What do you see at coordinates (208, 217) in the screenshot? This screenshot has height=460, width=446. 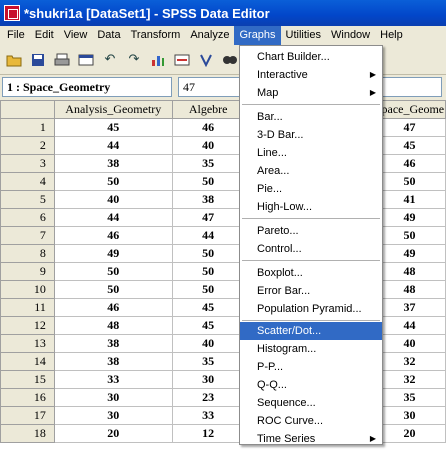 I see `cell-algebre: 47` at bounding box center [208, 217].